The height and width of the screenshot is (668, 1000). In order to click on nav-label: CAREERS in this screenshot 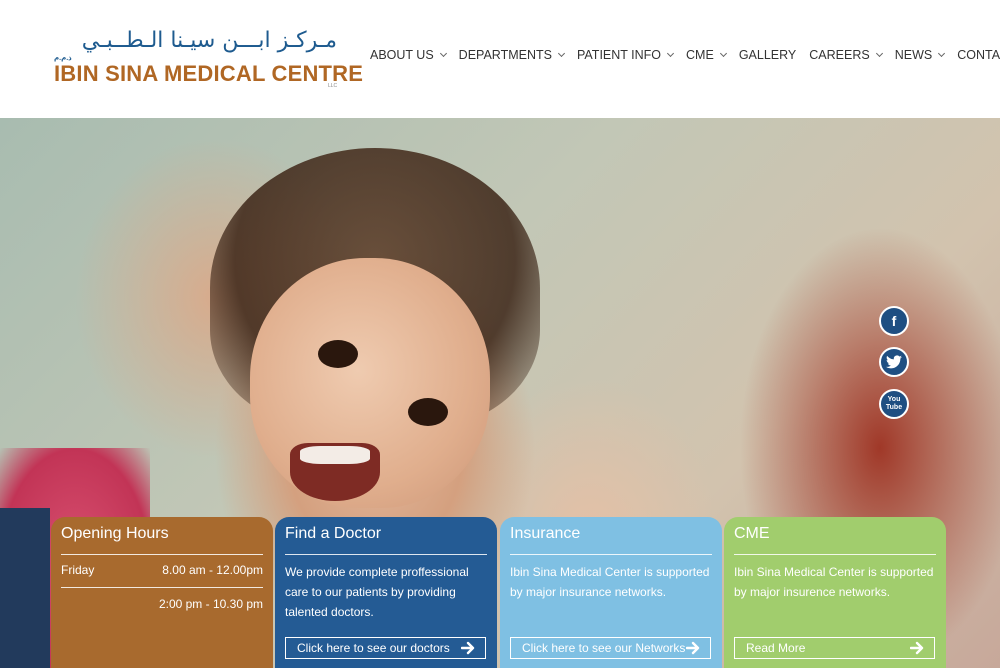, I will do `click(839, 55)`.